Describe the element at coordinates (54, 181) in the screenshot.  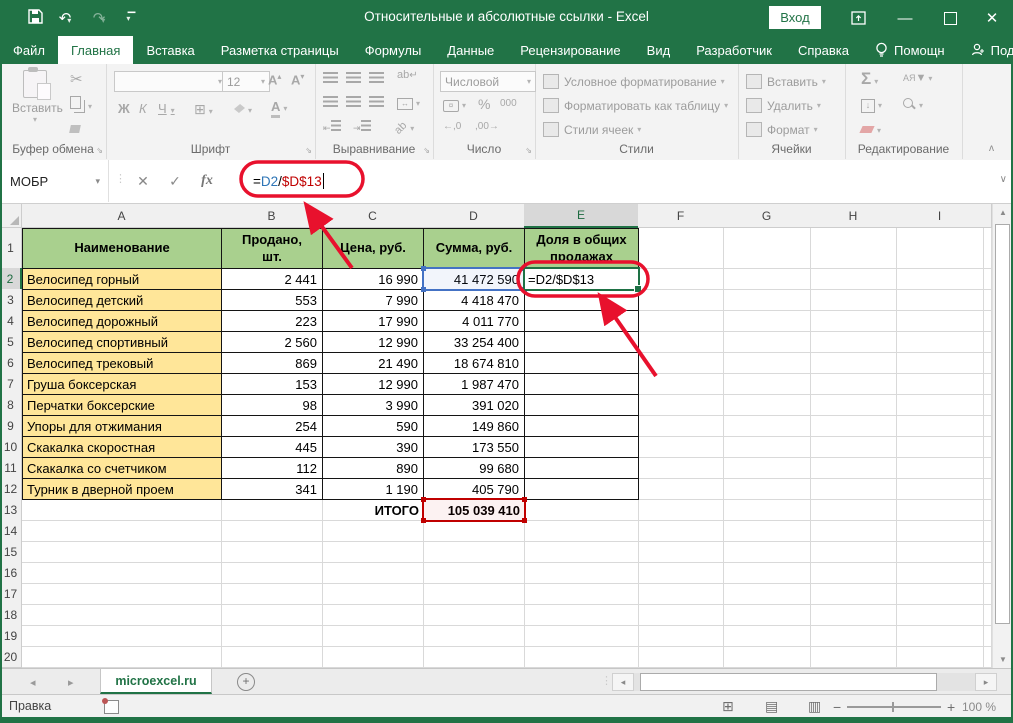
I see `name-box: МОБР ▾` at that location.